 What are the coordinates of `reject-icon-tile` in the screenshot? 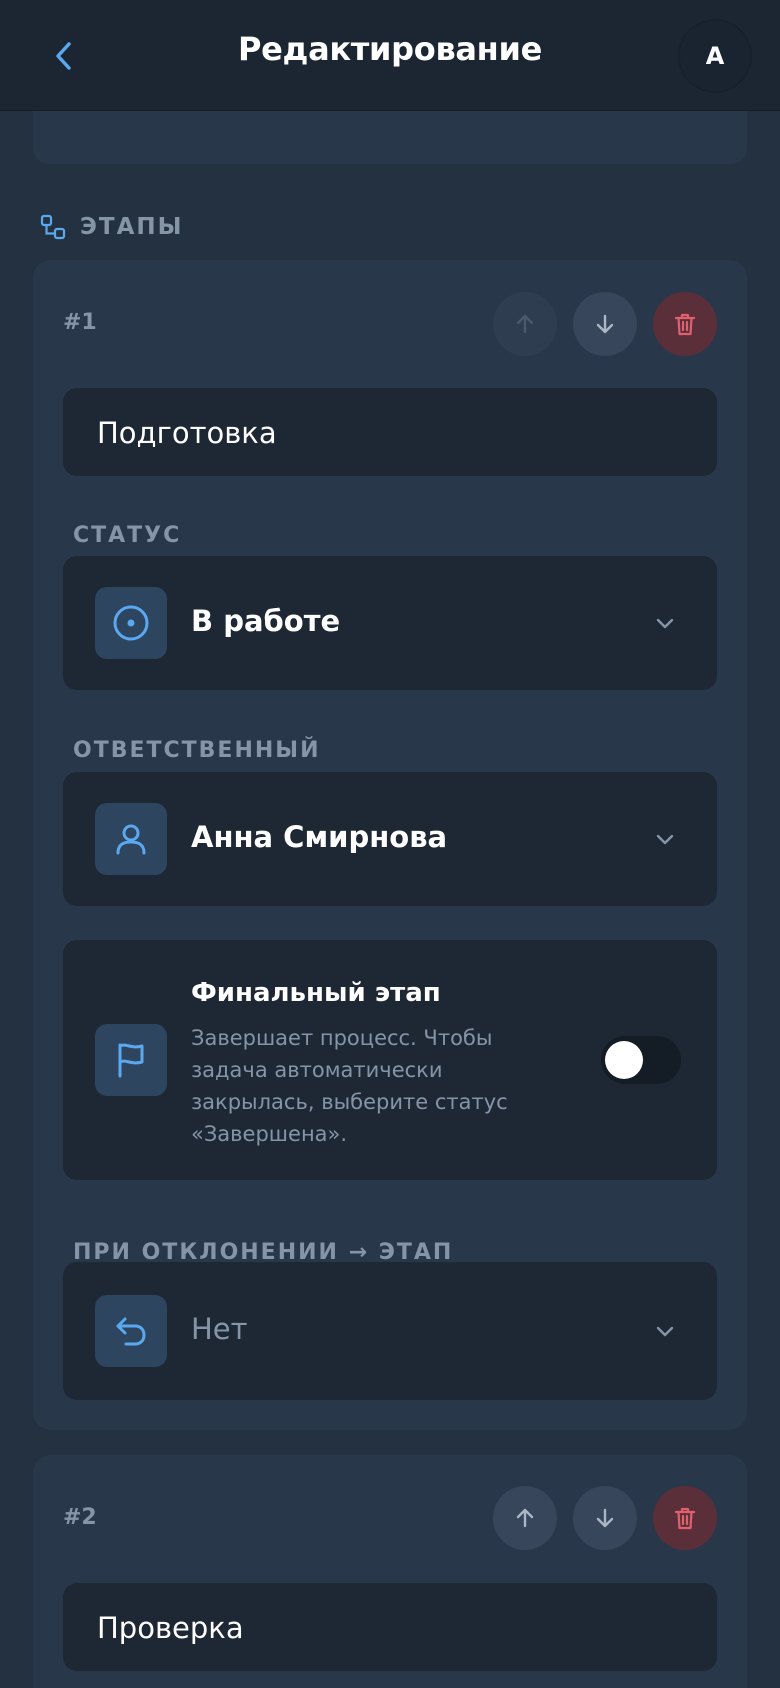 It's located at (131, 1331).